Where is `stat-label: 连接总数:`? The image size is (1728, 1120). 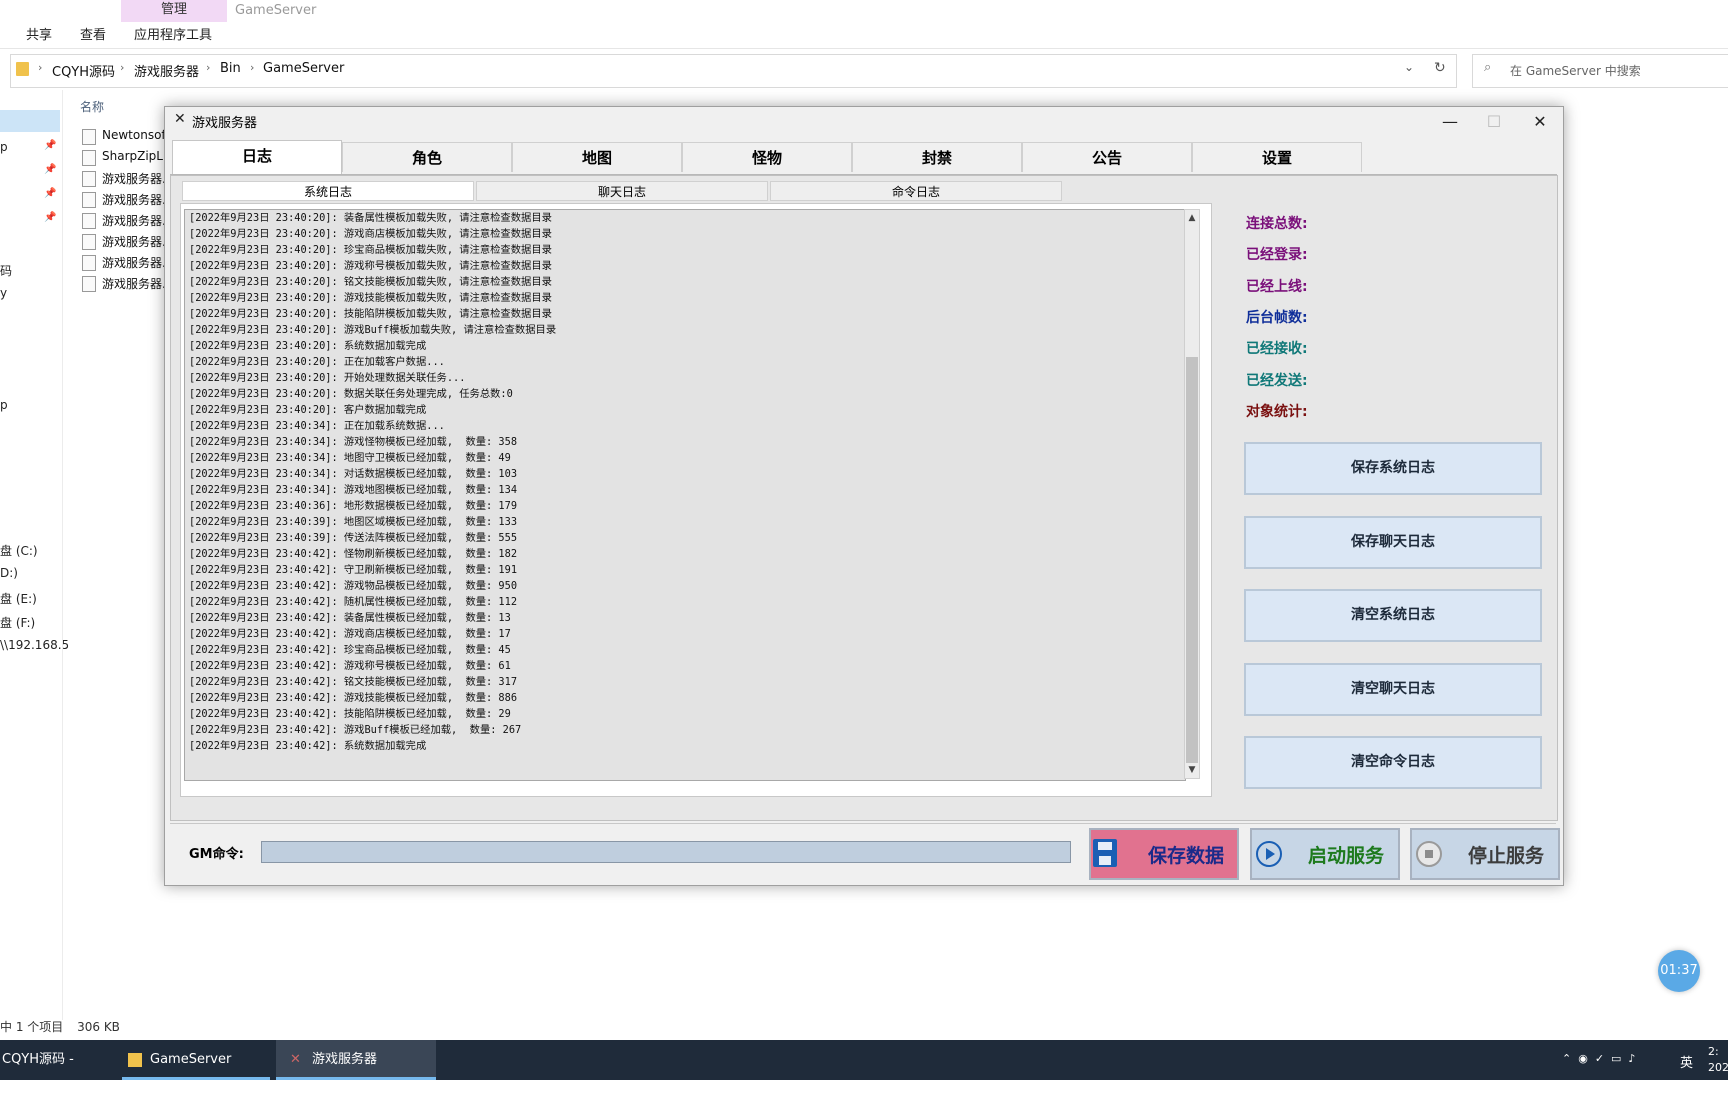 stat-label: 连接总数: is located at coordinates (1277, 224).